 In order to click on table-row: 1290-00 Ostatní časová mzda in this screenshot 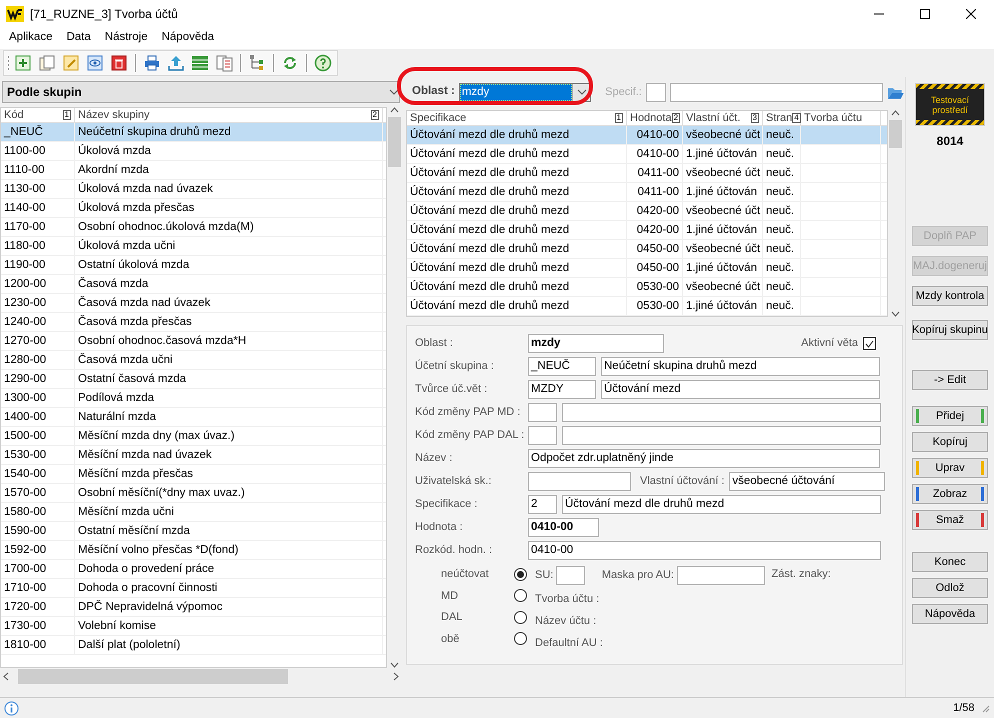, I will do `click(193, 379)`.